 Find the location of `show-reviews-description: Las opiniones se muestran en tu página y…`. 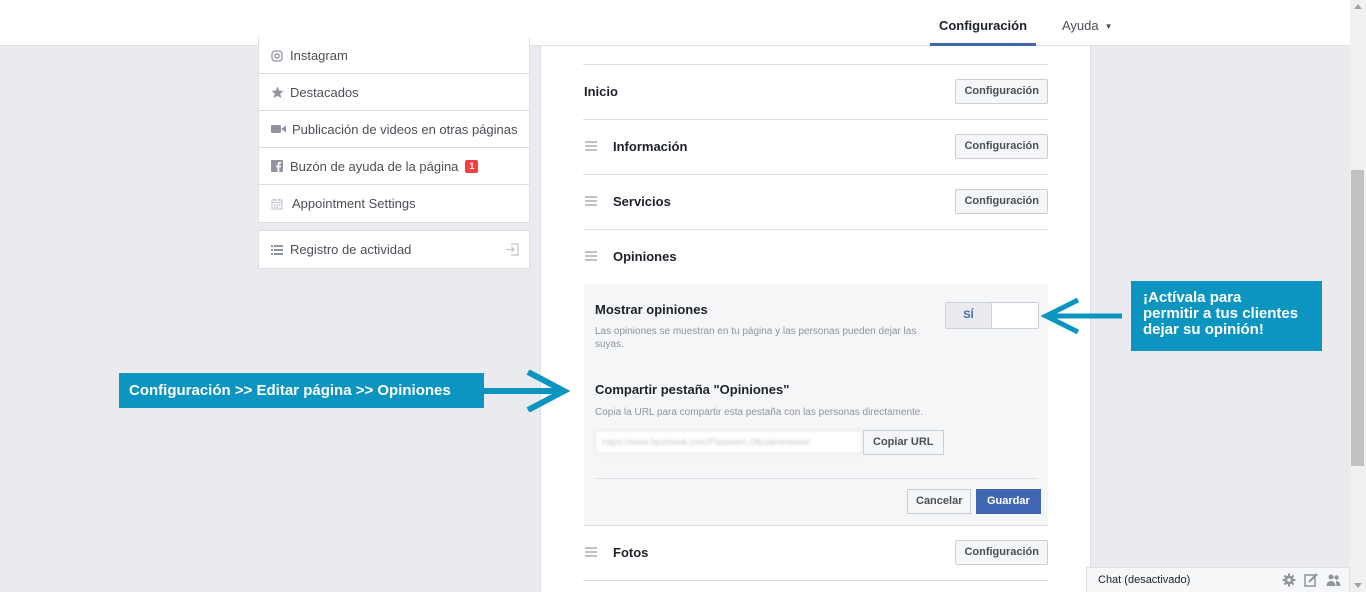

show-reviews-description: Las opiniones se muestran en tu página y… is located at coordinates (756, 338).